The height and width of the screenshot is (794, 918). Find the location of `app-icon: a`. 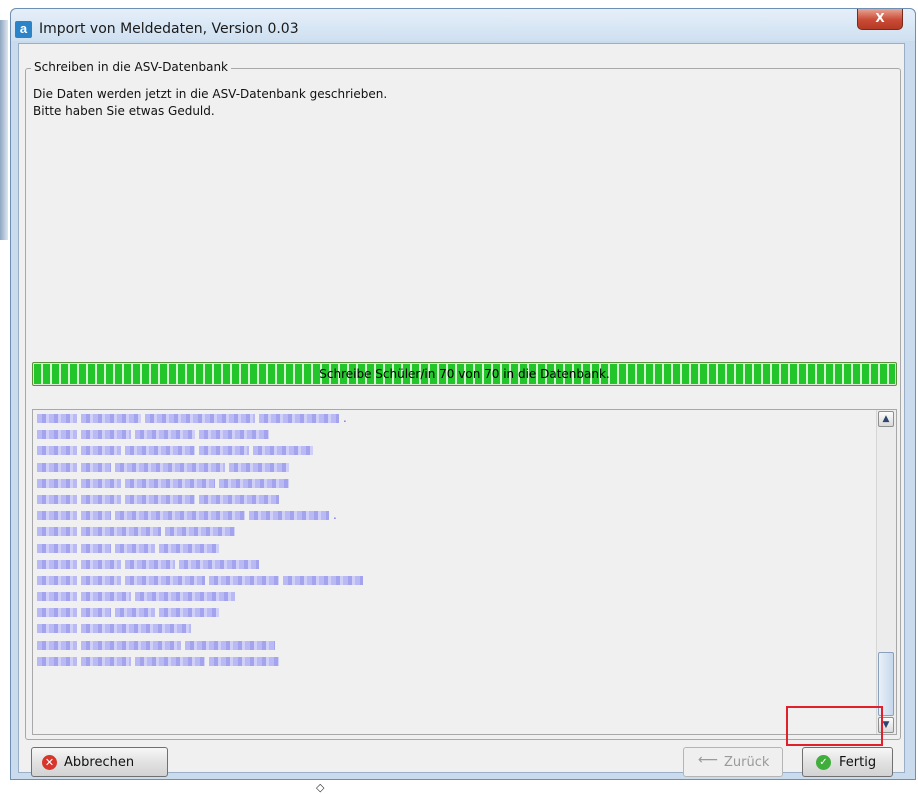

app-icon: a is located at coordinates (23, 29).